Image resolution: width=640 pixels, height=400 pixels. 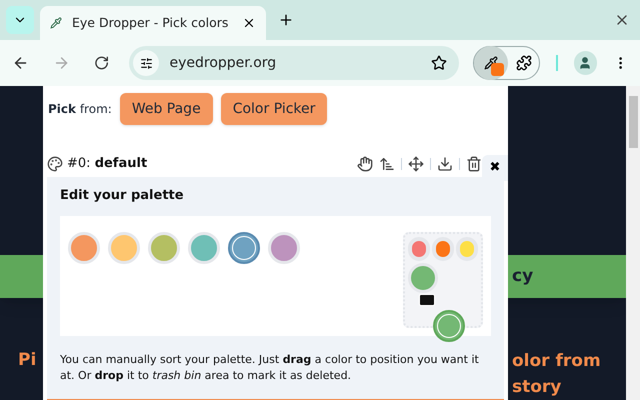 What do you see at coordinates (274, 109) in the screenshot?
I see `pick-button: Color Picker` at bounding box center [274, 109].